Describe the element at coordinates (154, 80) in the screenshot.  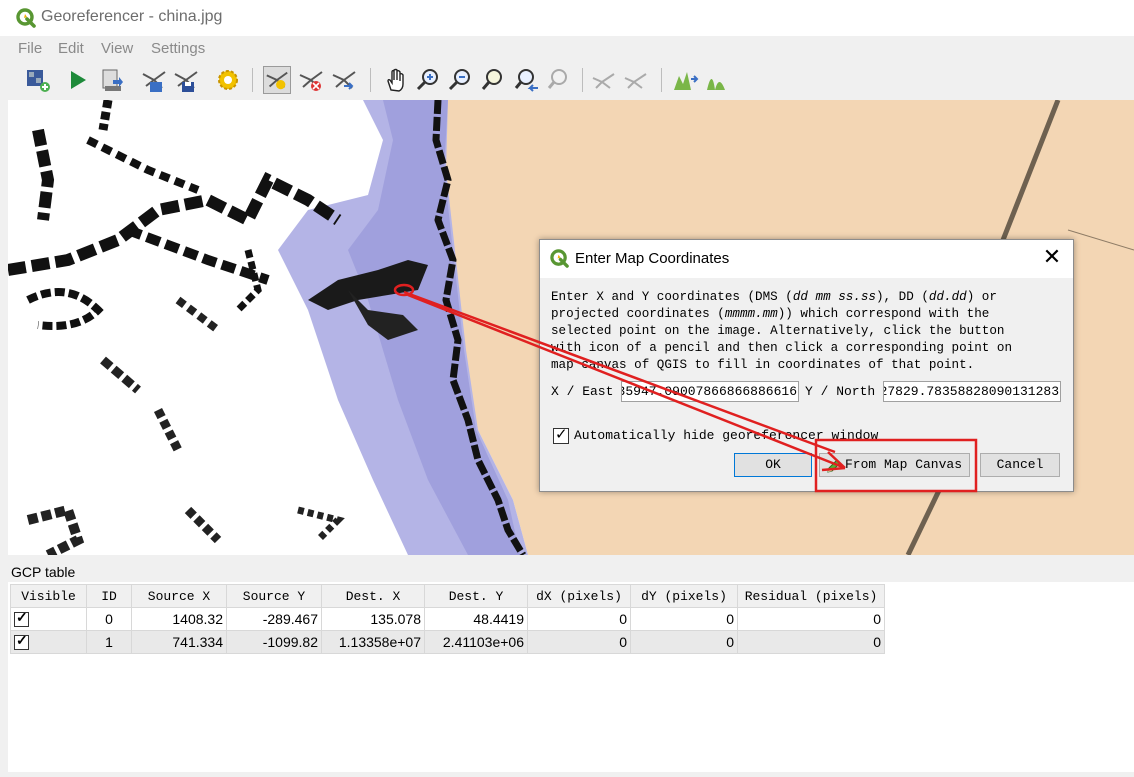
I see `load-gcp-icon` at that location.